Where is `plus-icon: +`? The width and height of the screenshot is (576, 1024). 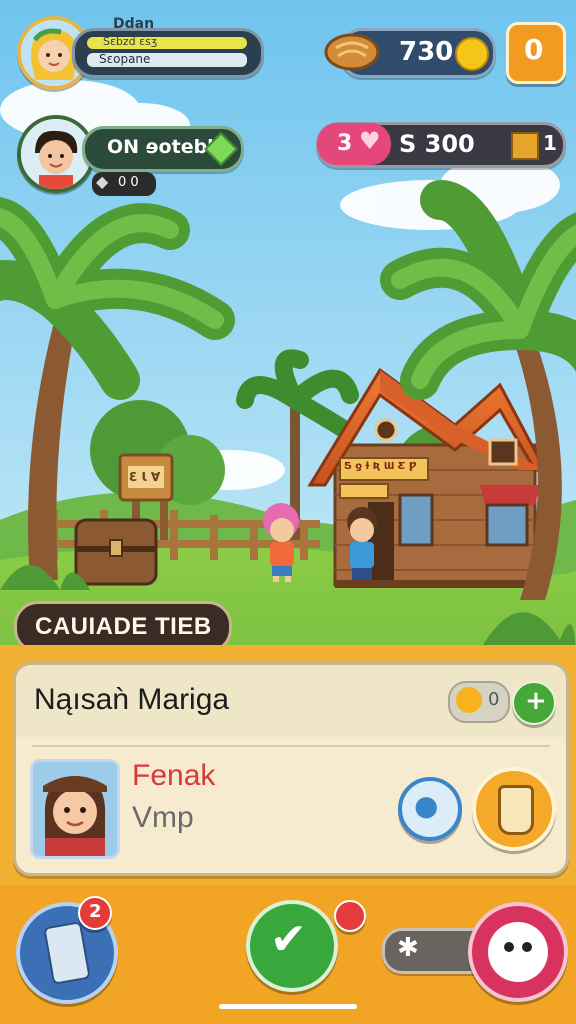 plus-icon: + is located at coordinates (536, 701).